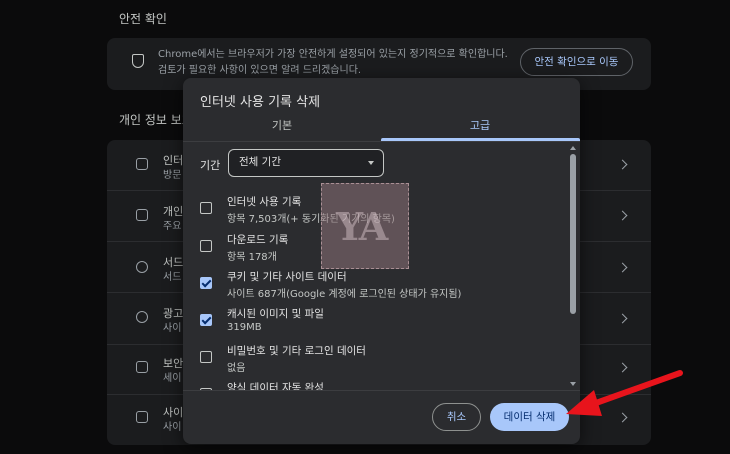 The image size is (730, 454). I want to click on scroll-down-arrow-icon, so click(573, 384).